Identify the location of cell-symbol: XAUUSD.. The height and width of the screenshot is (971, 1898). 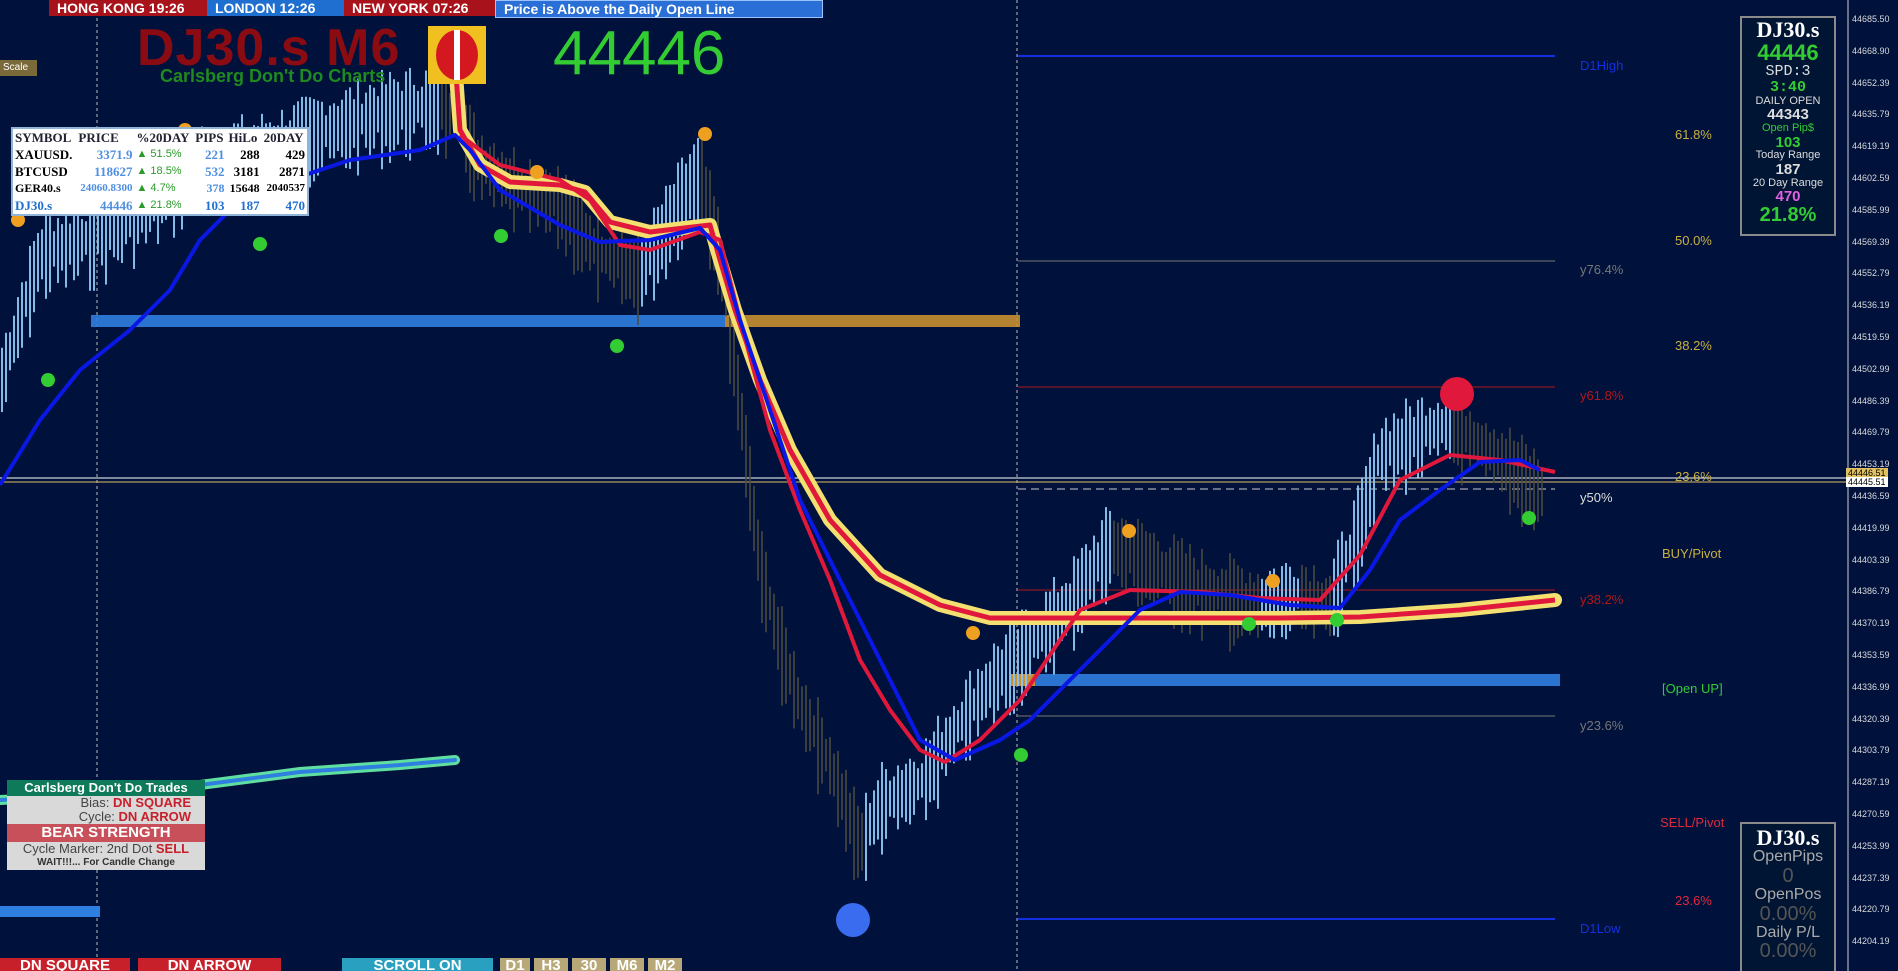
(44, 154).